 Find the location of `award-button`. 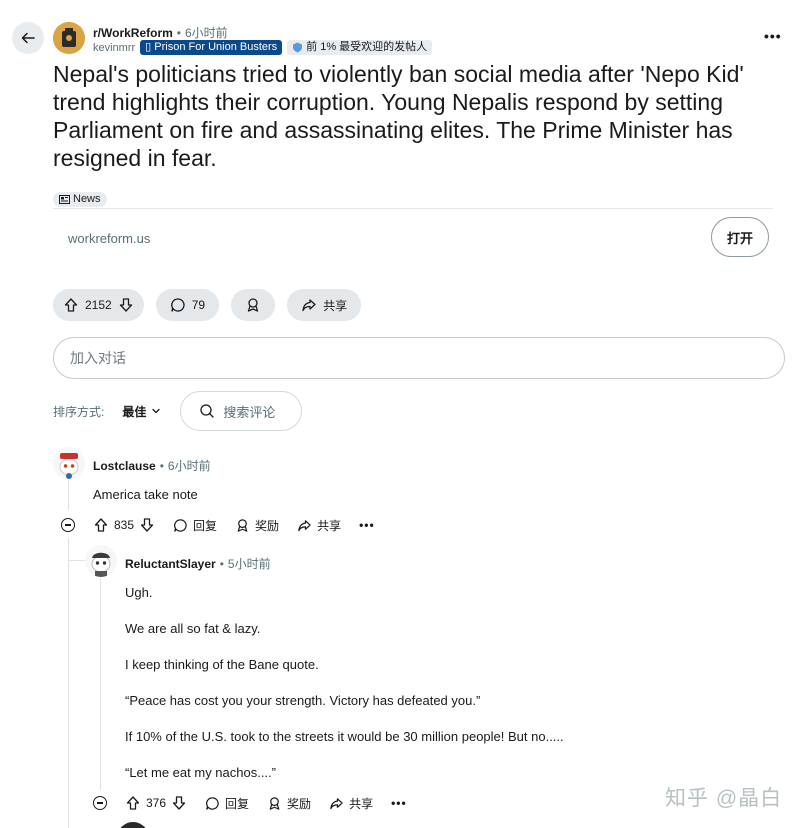

award-button is located at coordinates (253, 305).